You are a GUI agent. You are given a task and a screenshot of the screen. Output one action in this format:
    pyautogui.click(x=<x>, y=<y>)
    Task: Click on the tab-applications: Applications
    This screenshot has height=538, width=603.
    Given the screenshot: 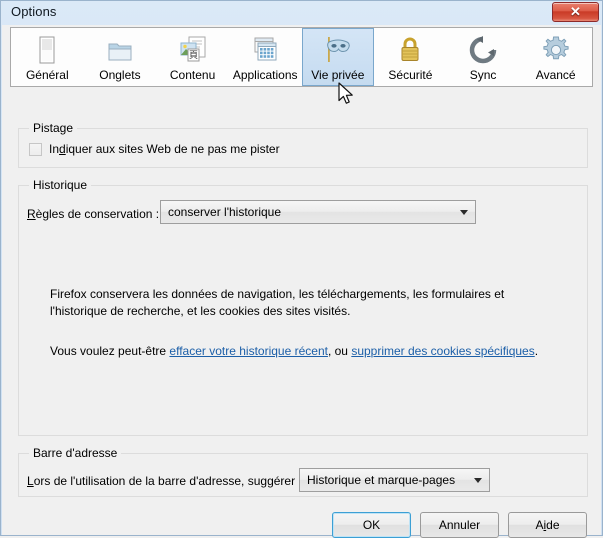 What is the action you would take?
    pyautogui.click(x=265, y=57)
    